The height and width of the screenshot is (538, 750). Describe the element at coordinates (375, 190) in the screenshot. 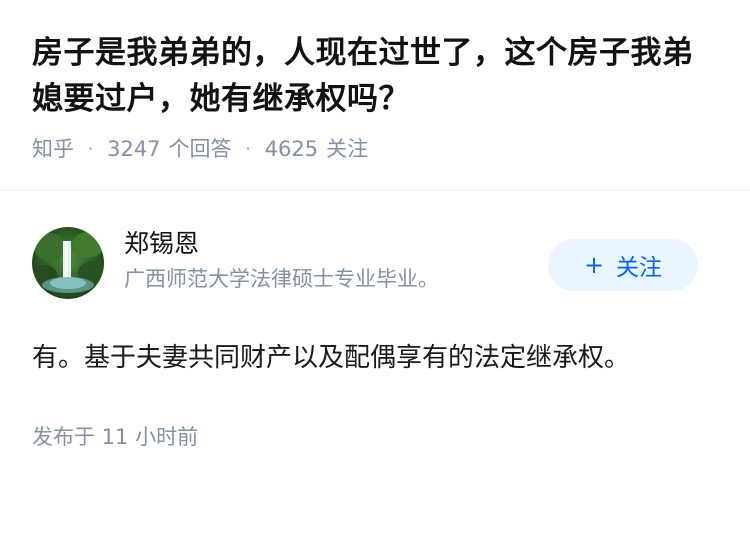

I see `divider` at that location.